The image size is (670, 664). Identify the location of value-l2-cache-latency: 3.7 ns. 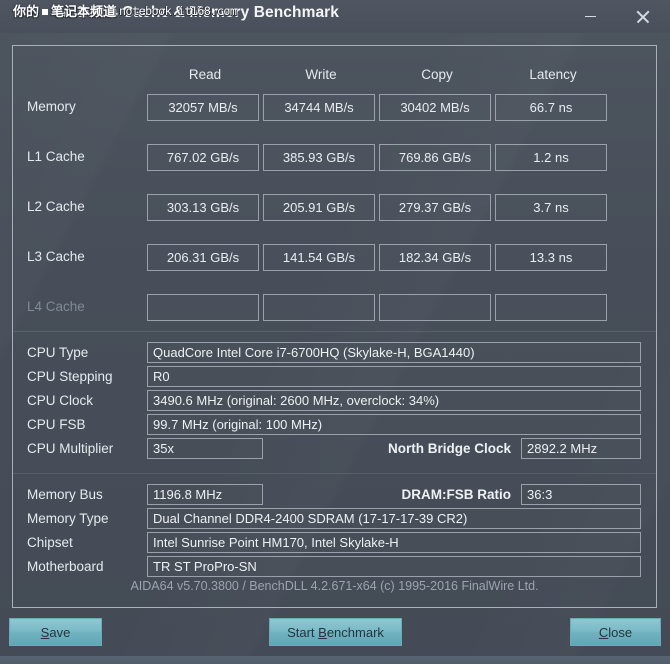
(551, 207).